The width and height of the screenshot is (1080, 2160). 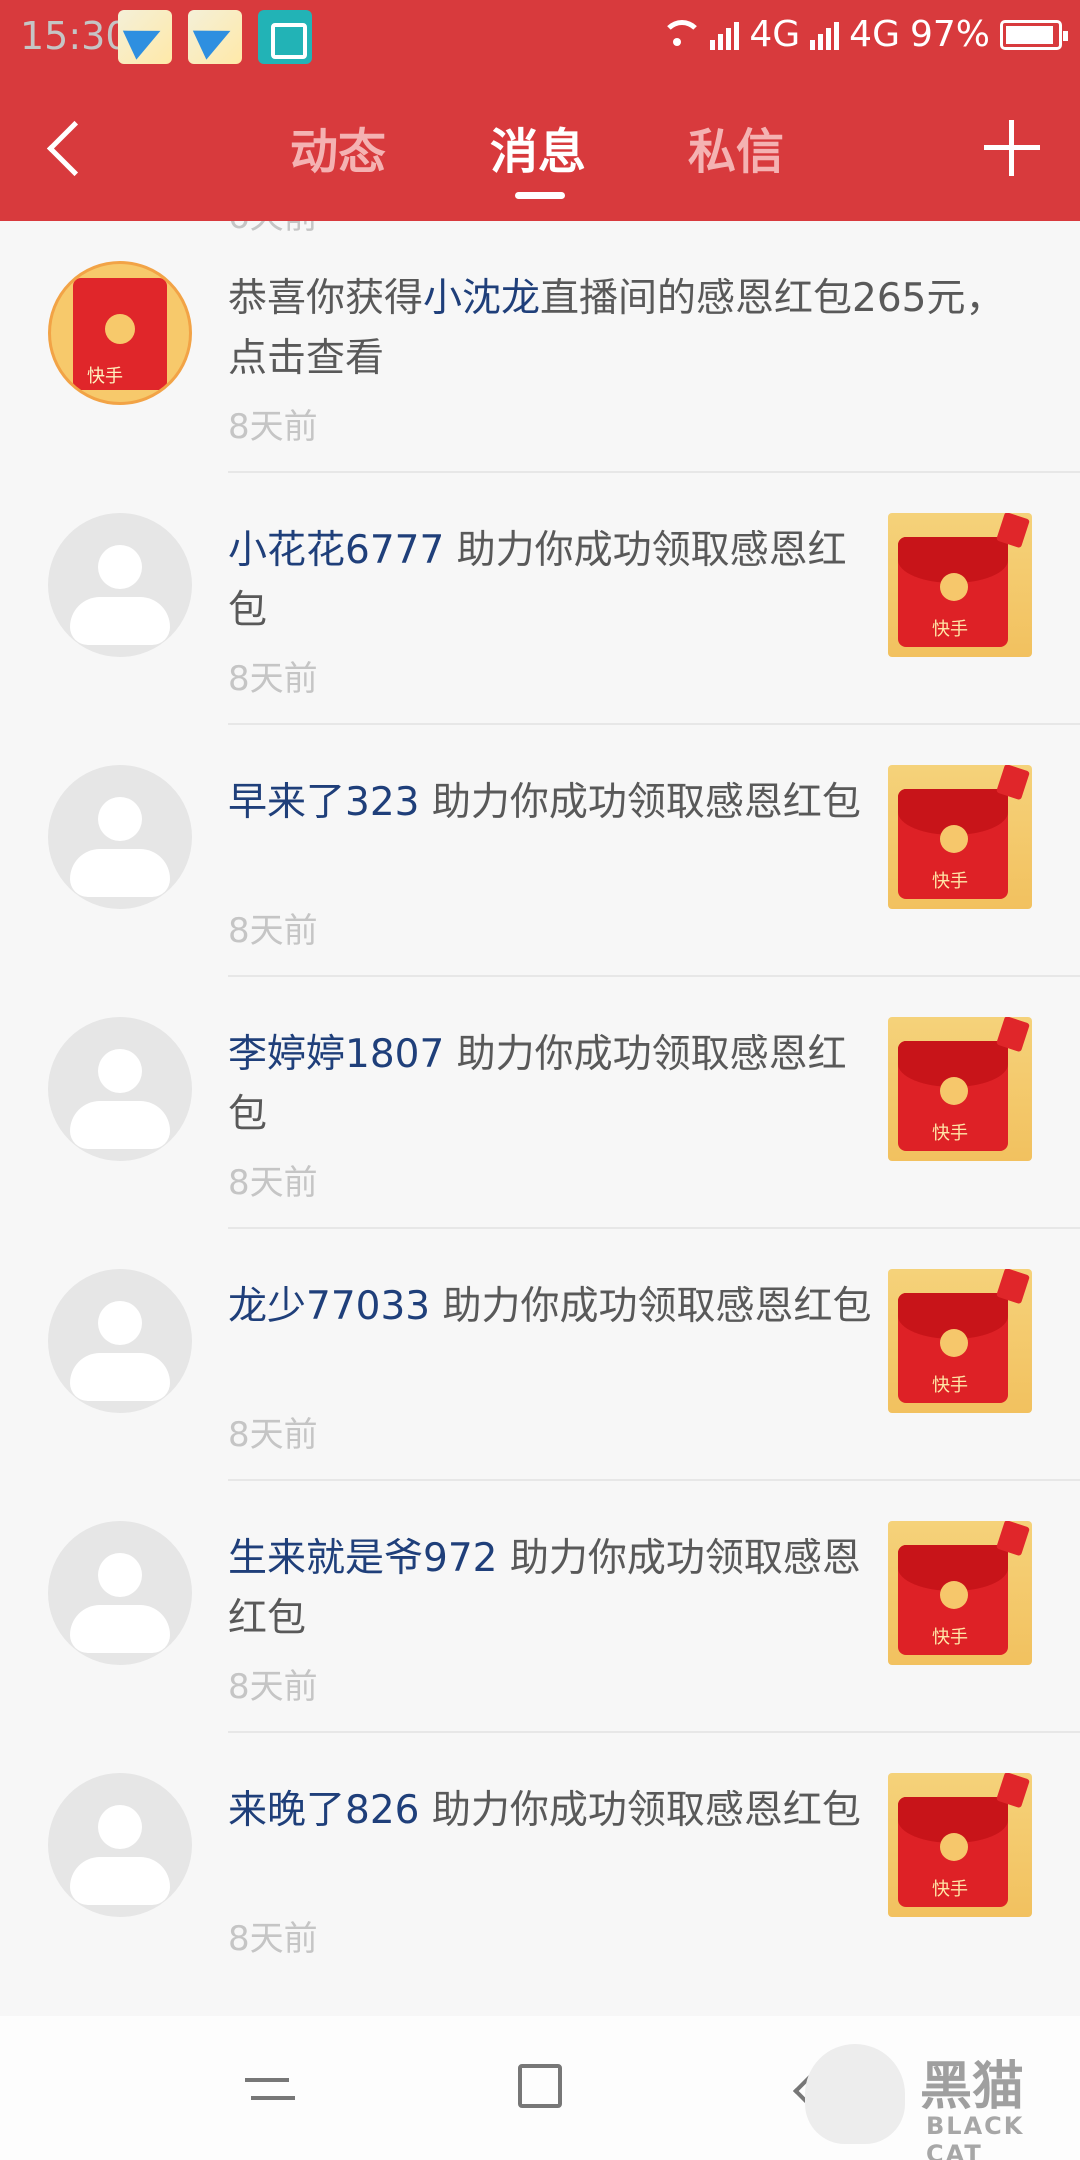 I want to click on top-navbar: 动态 消息 私信, so click(x=540, y=148).